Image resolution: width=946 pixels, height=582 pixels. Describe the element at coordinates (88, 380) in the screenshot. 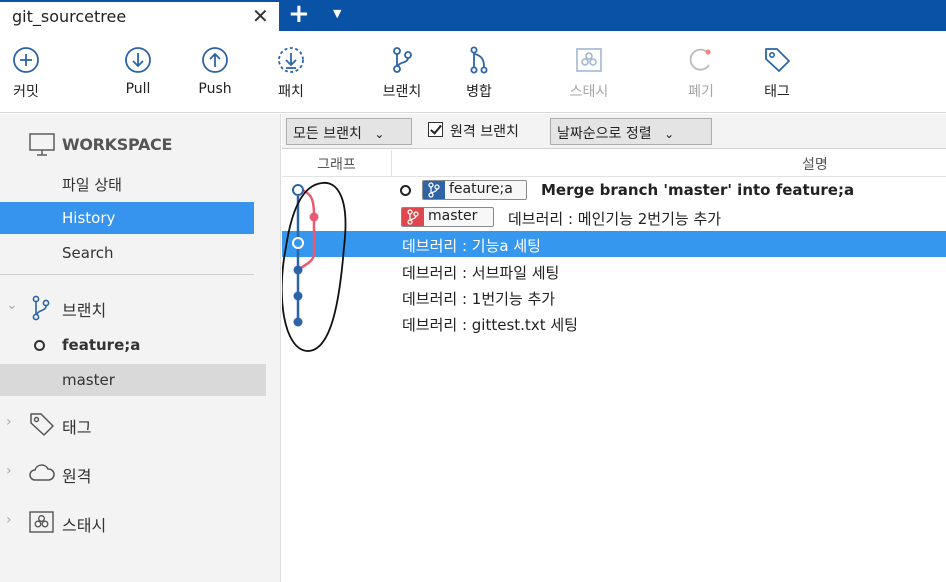

I see `branch-master-label: master` at that location.